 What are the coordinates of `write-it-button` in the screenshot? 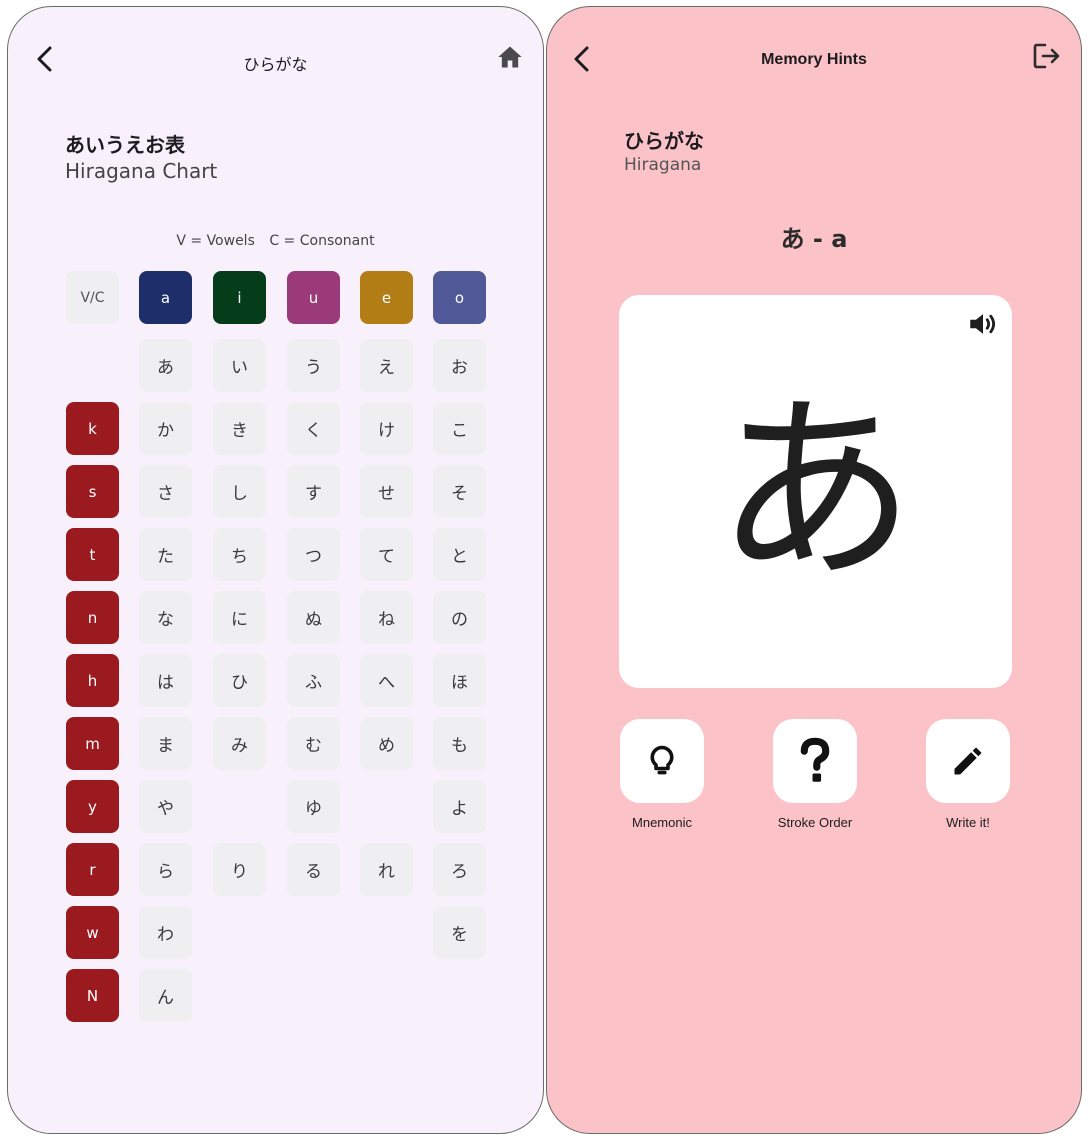 It's located at (968, 761).